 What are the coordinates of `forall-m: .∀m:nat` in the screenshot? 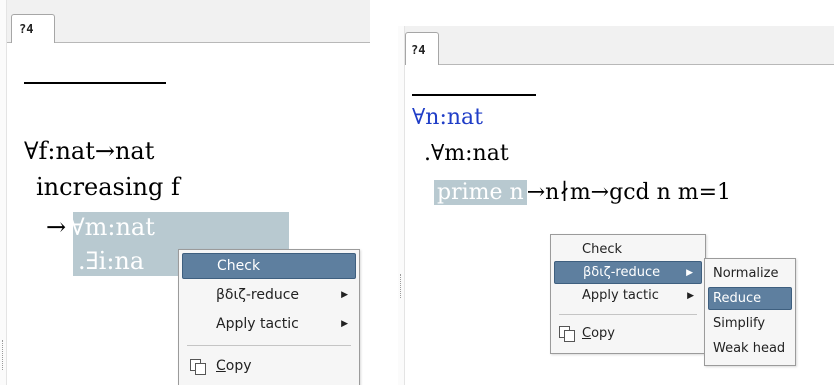 It's located at (466, 153).